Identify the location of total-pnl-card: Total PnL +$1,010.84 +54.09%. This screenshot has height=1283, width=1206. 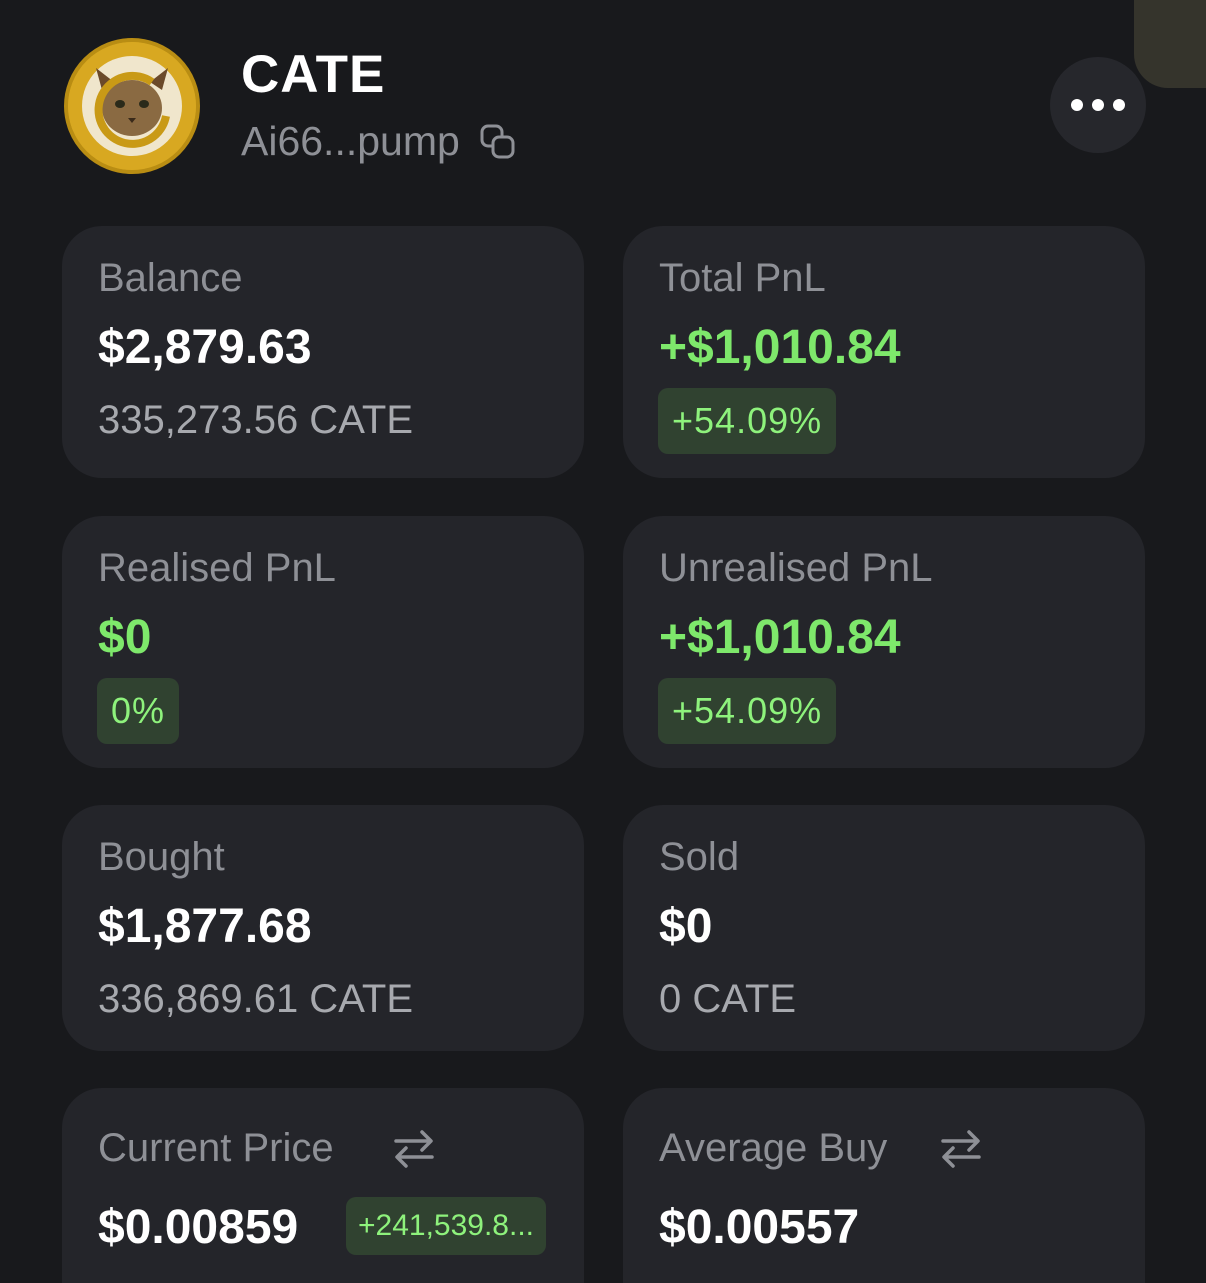
(884, 352).